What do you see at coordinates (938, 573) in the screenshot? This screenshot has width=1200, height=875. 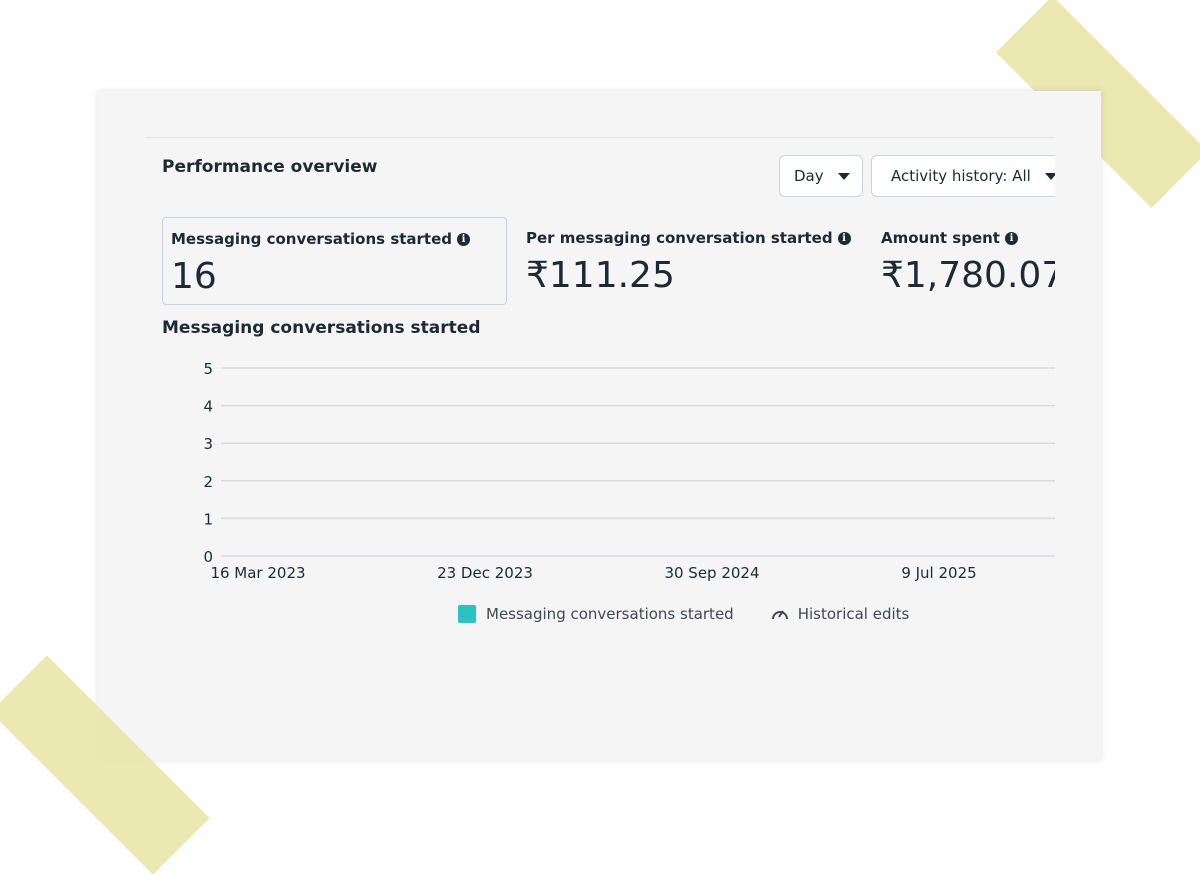 I see `x-tick-label: 9 Jul 2025` at bounding box center [938, 573].